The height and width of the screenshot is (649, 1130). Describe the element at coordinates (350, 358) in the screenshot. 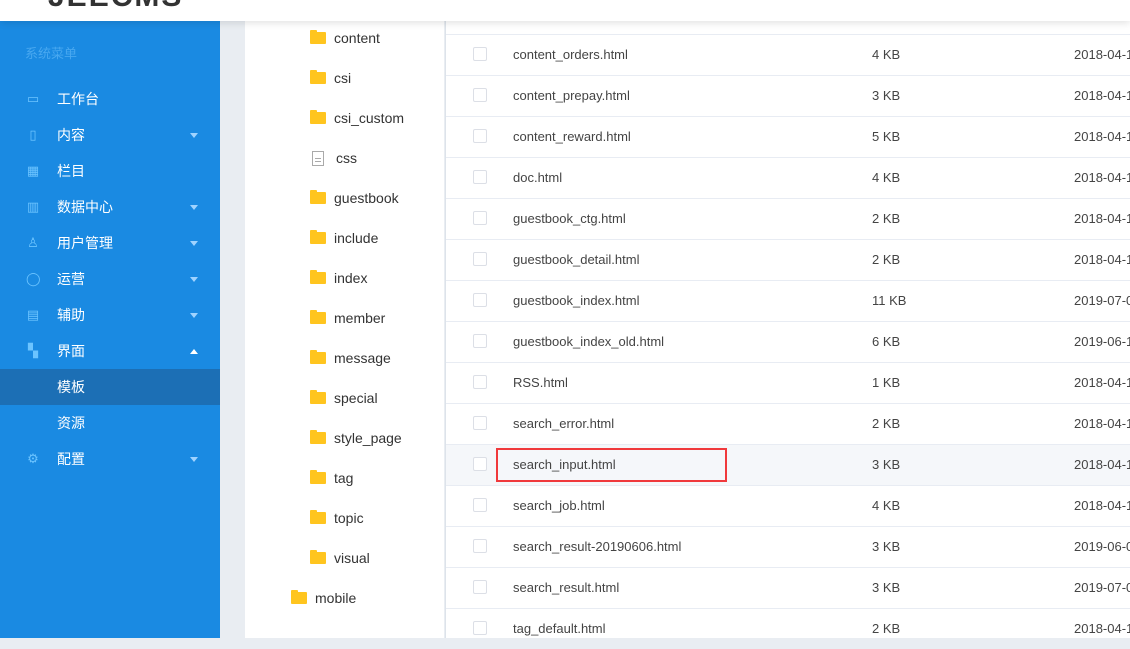

I see `tree-item: message` at that location.